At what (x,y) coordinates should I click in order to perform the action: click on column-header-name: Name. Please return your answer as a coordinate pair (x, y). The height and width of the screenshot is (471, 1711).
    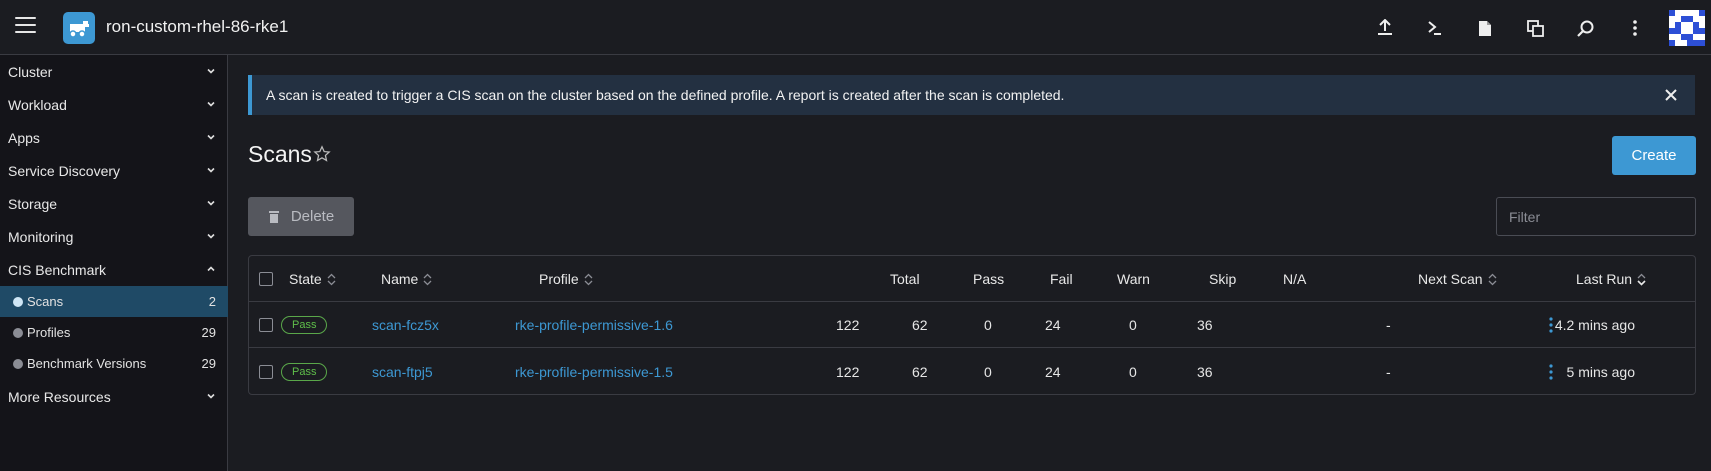
    Looking at the image, I should click on (406, 279).